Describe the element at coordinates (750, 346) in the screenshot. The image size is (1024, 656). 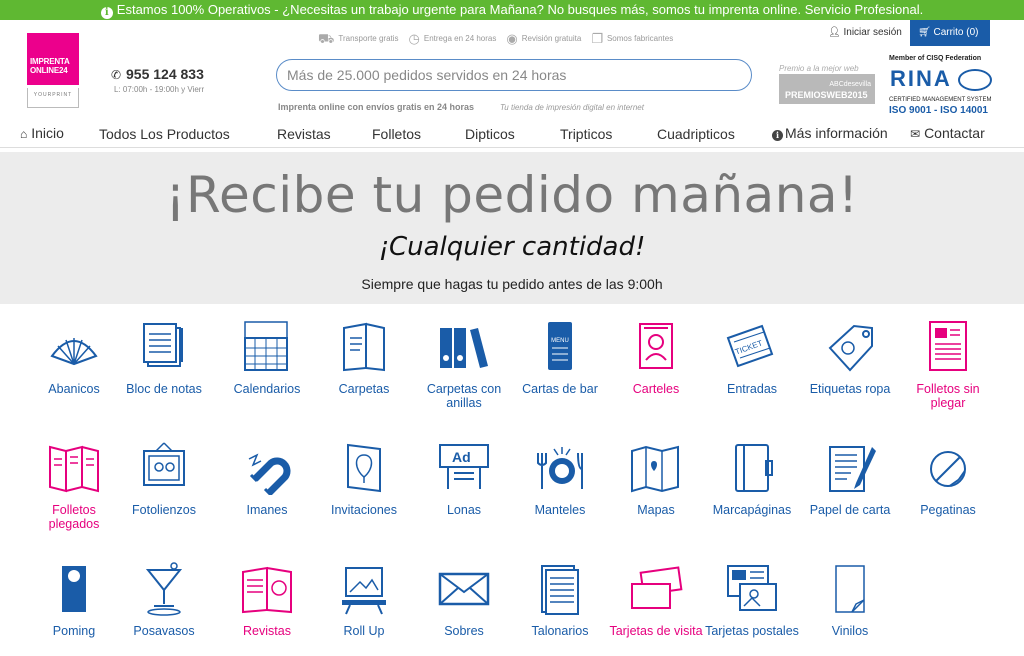
I see `ticket-icon: TICKET` at that location.